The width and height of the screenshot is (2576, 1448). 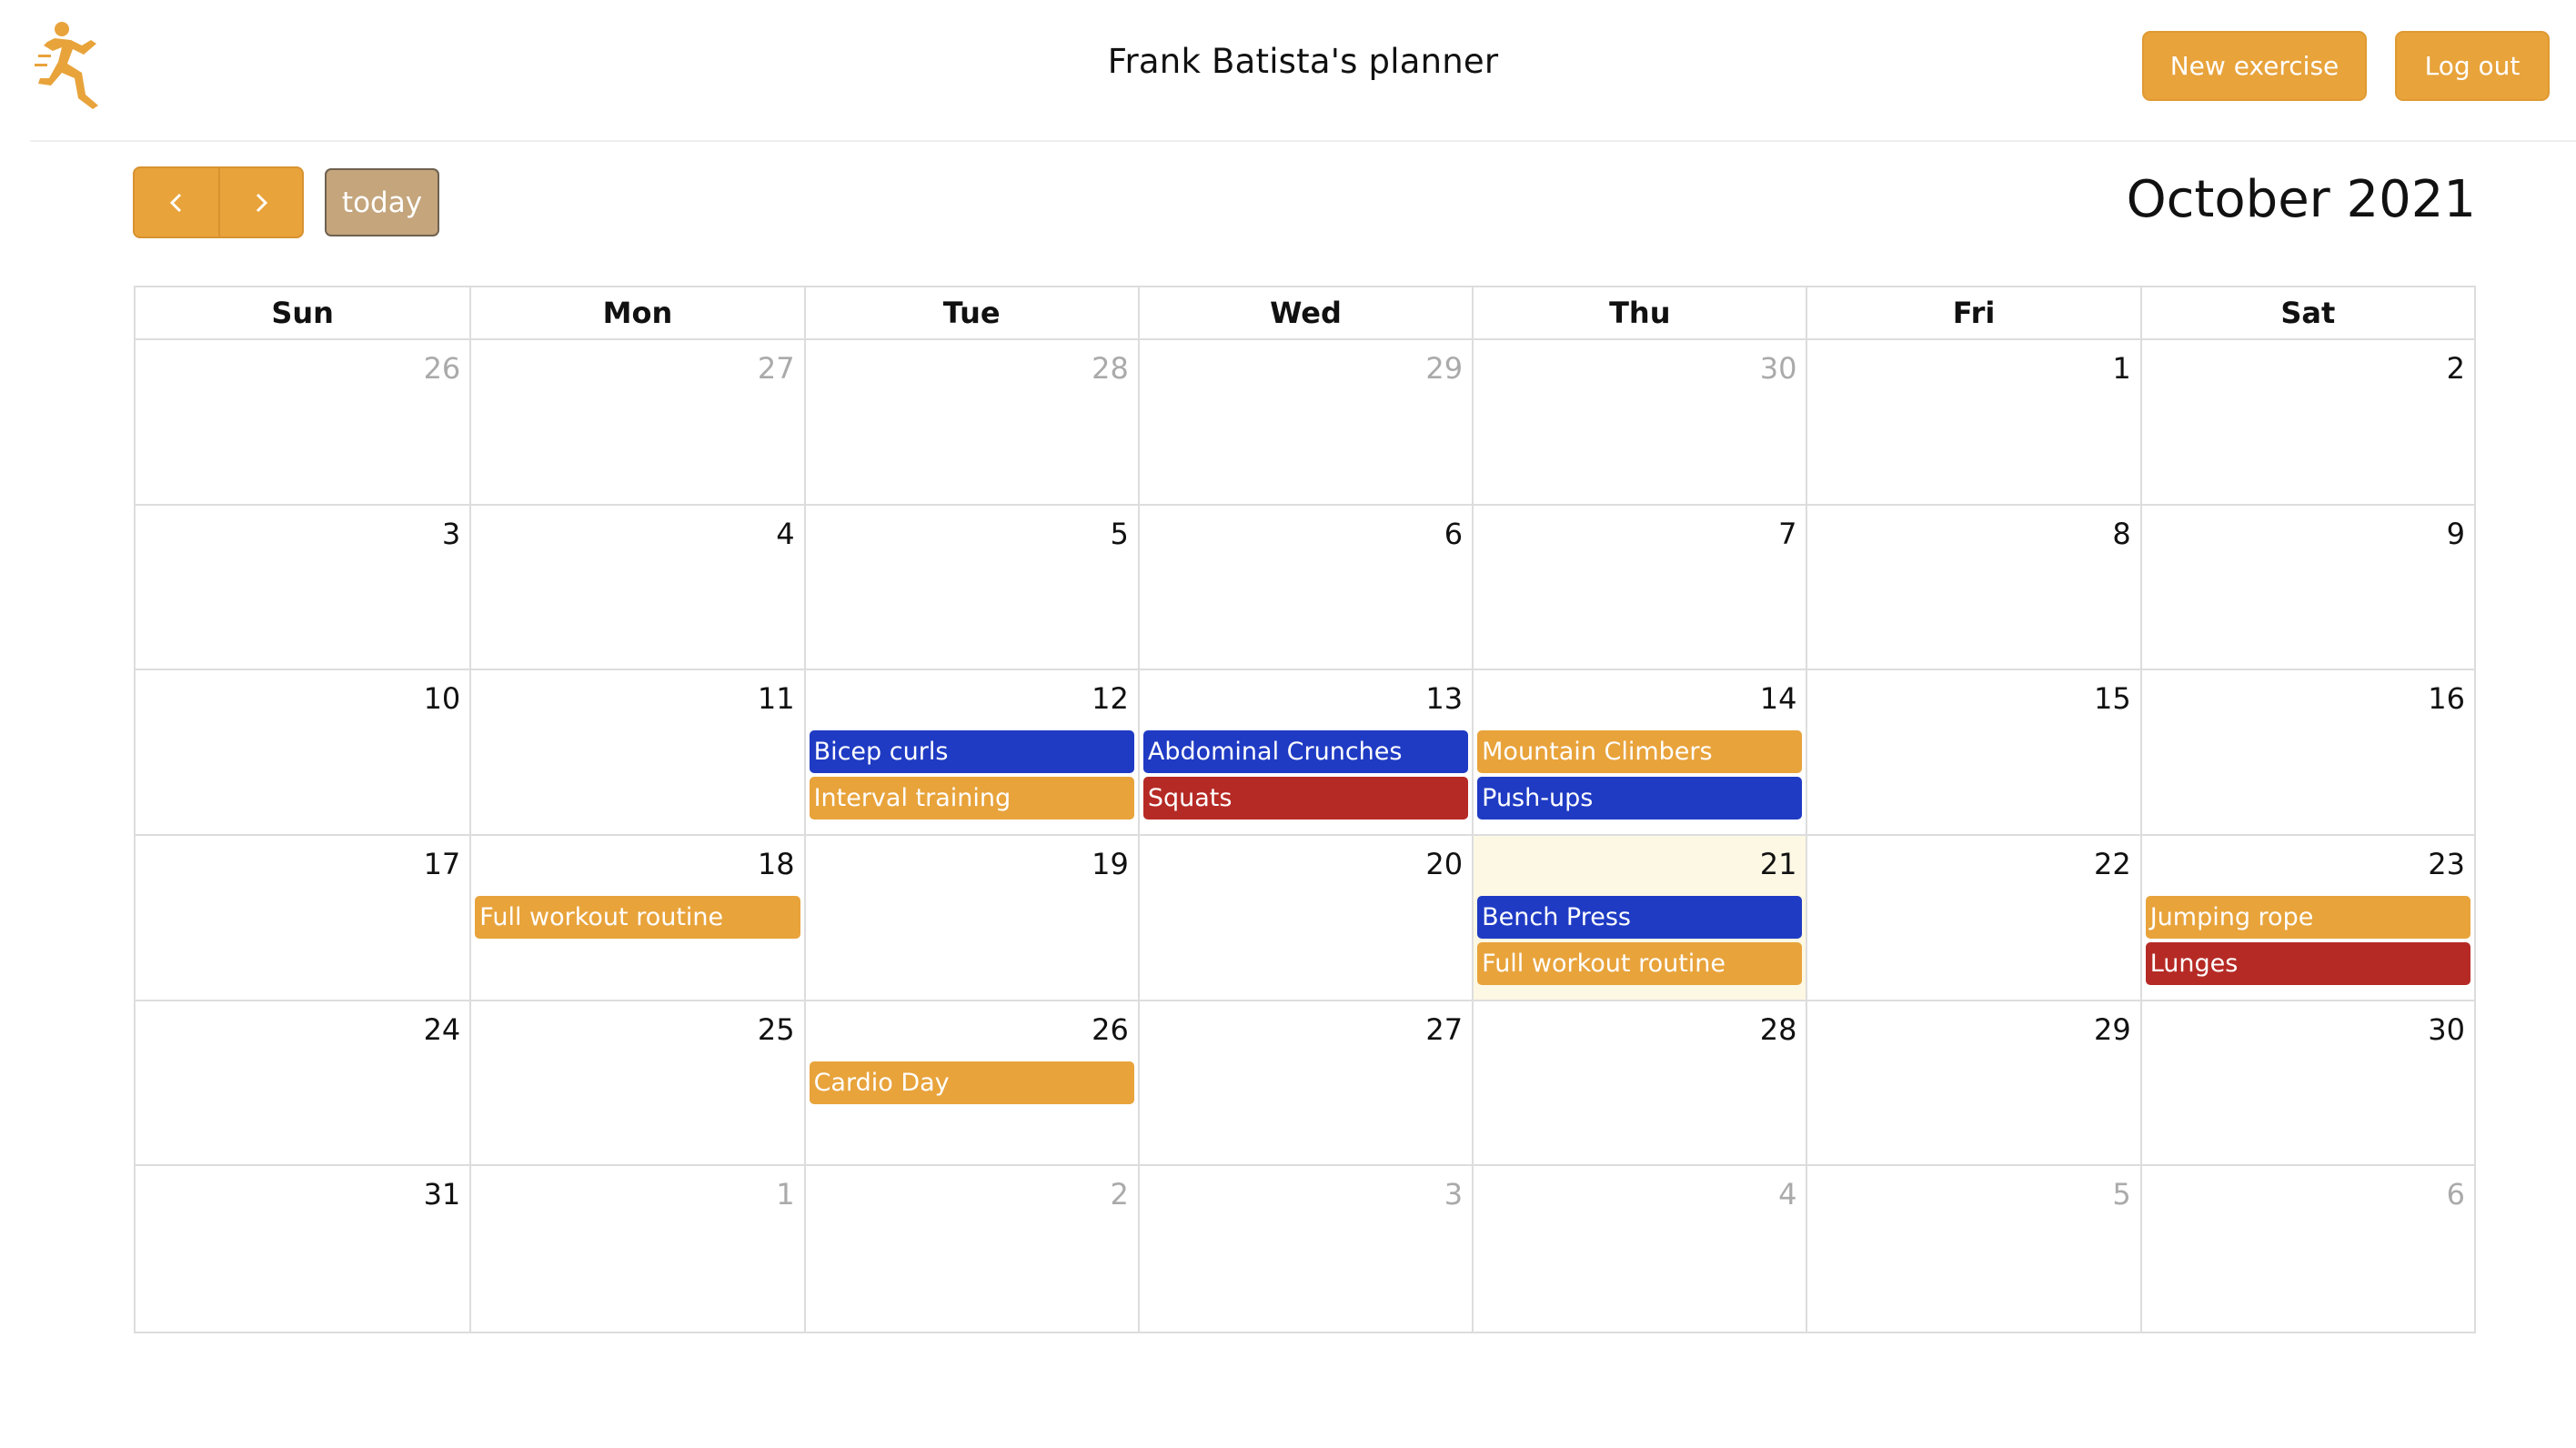 I want to click on day-cell: 7, so click(x=1639, y=587).